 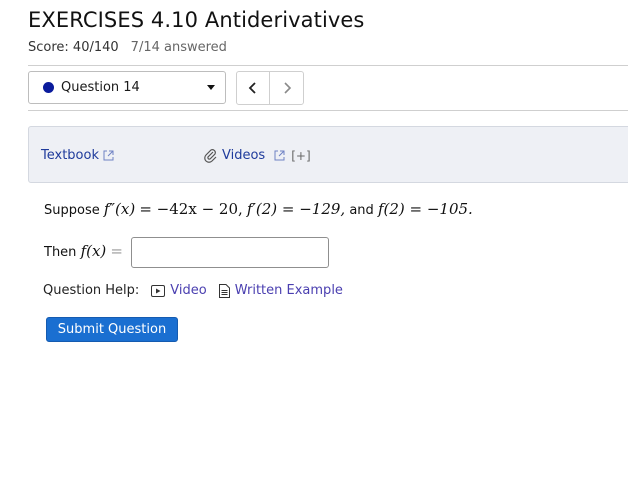 What do you see at coordinates (158, 290) in the screenshot?
I see `video-icon` at bounding box center [158, 290].